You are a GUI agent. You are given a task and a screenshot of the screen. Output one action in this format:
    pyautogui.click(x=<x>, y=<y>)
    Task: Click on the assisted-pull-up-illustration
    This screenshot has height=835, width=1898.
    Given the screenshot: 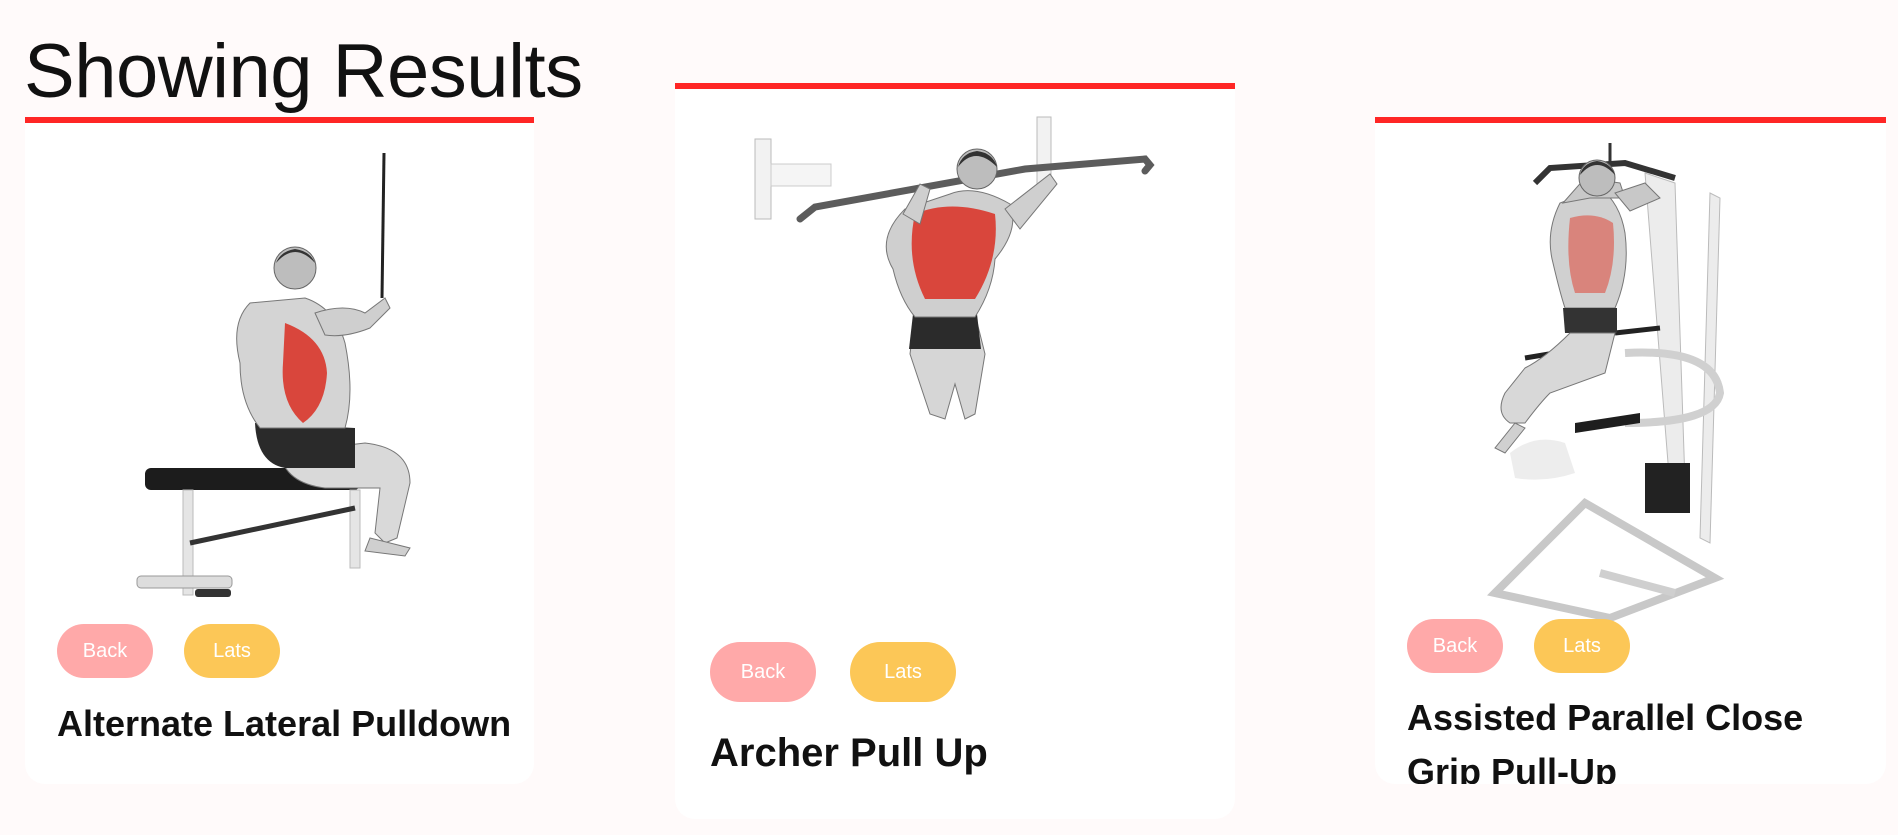 What is the action you would take?
    pyautogui.click(x=1605, y=383)
    